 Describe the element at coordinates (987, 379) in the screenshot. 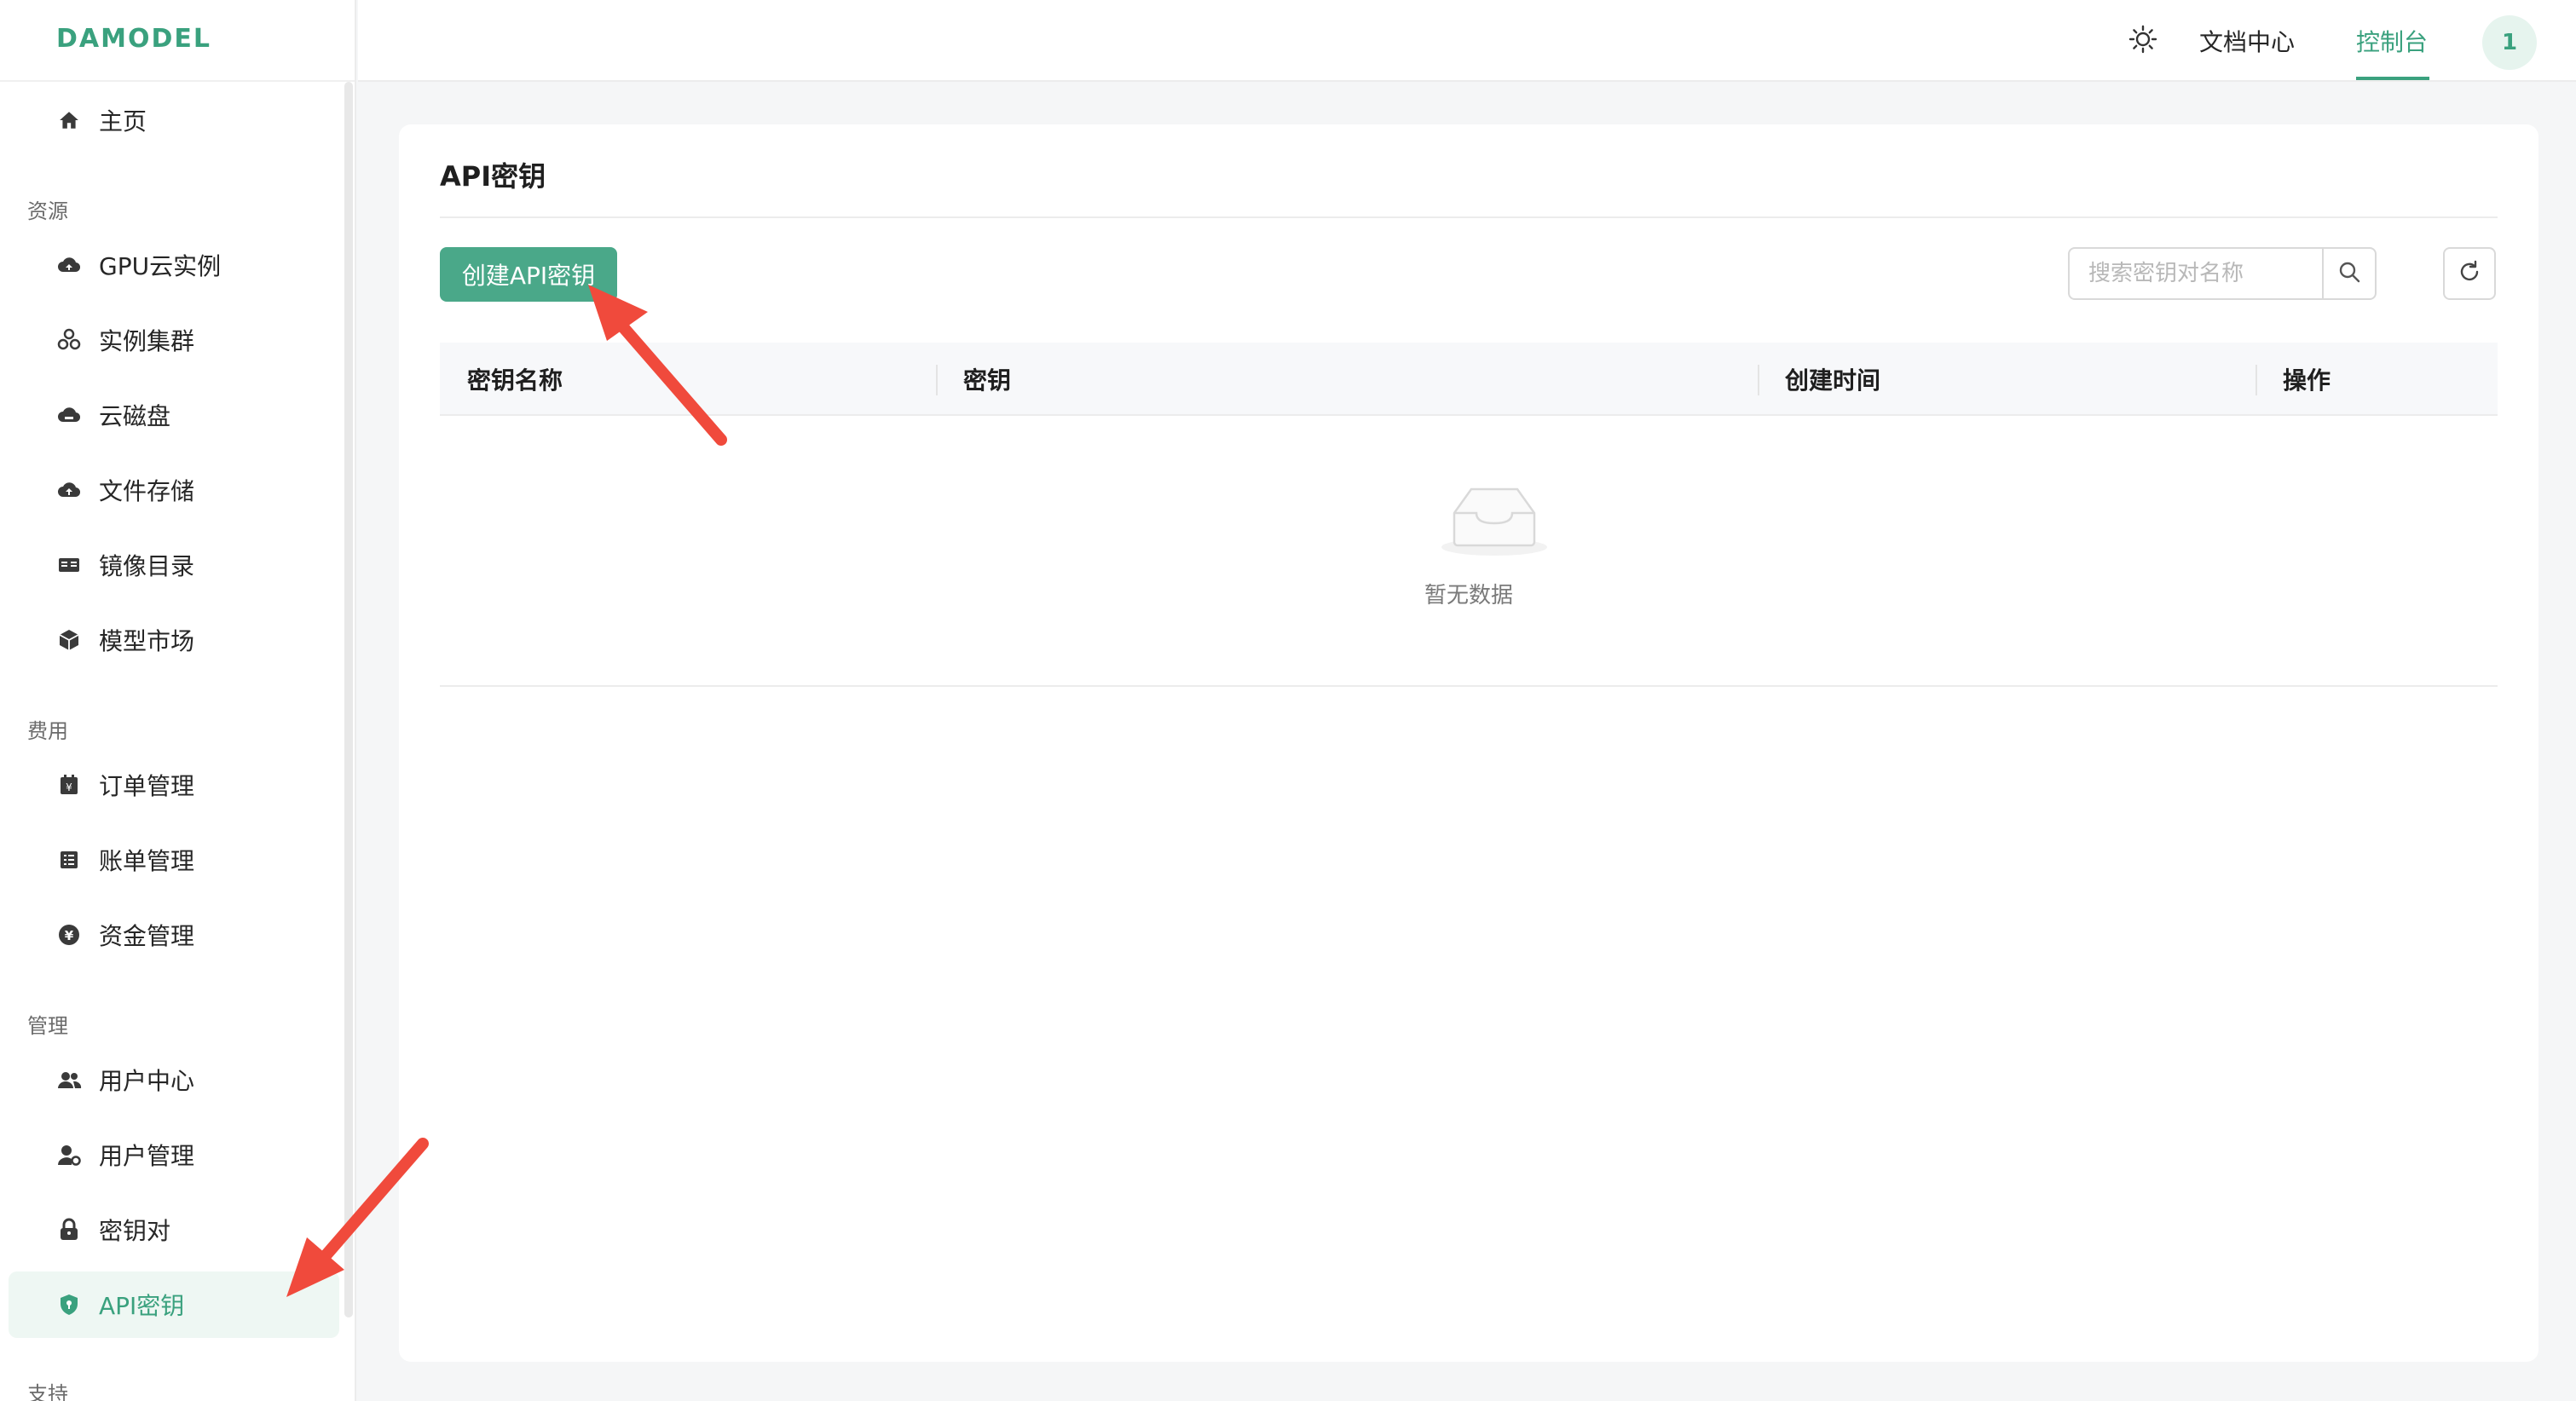

I see `column-header-key: 密钥` at that location.